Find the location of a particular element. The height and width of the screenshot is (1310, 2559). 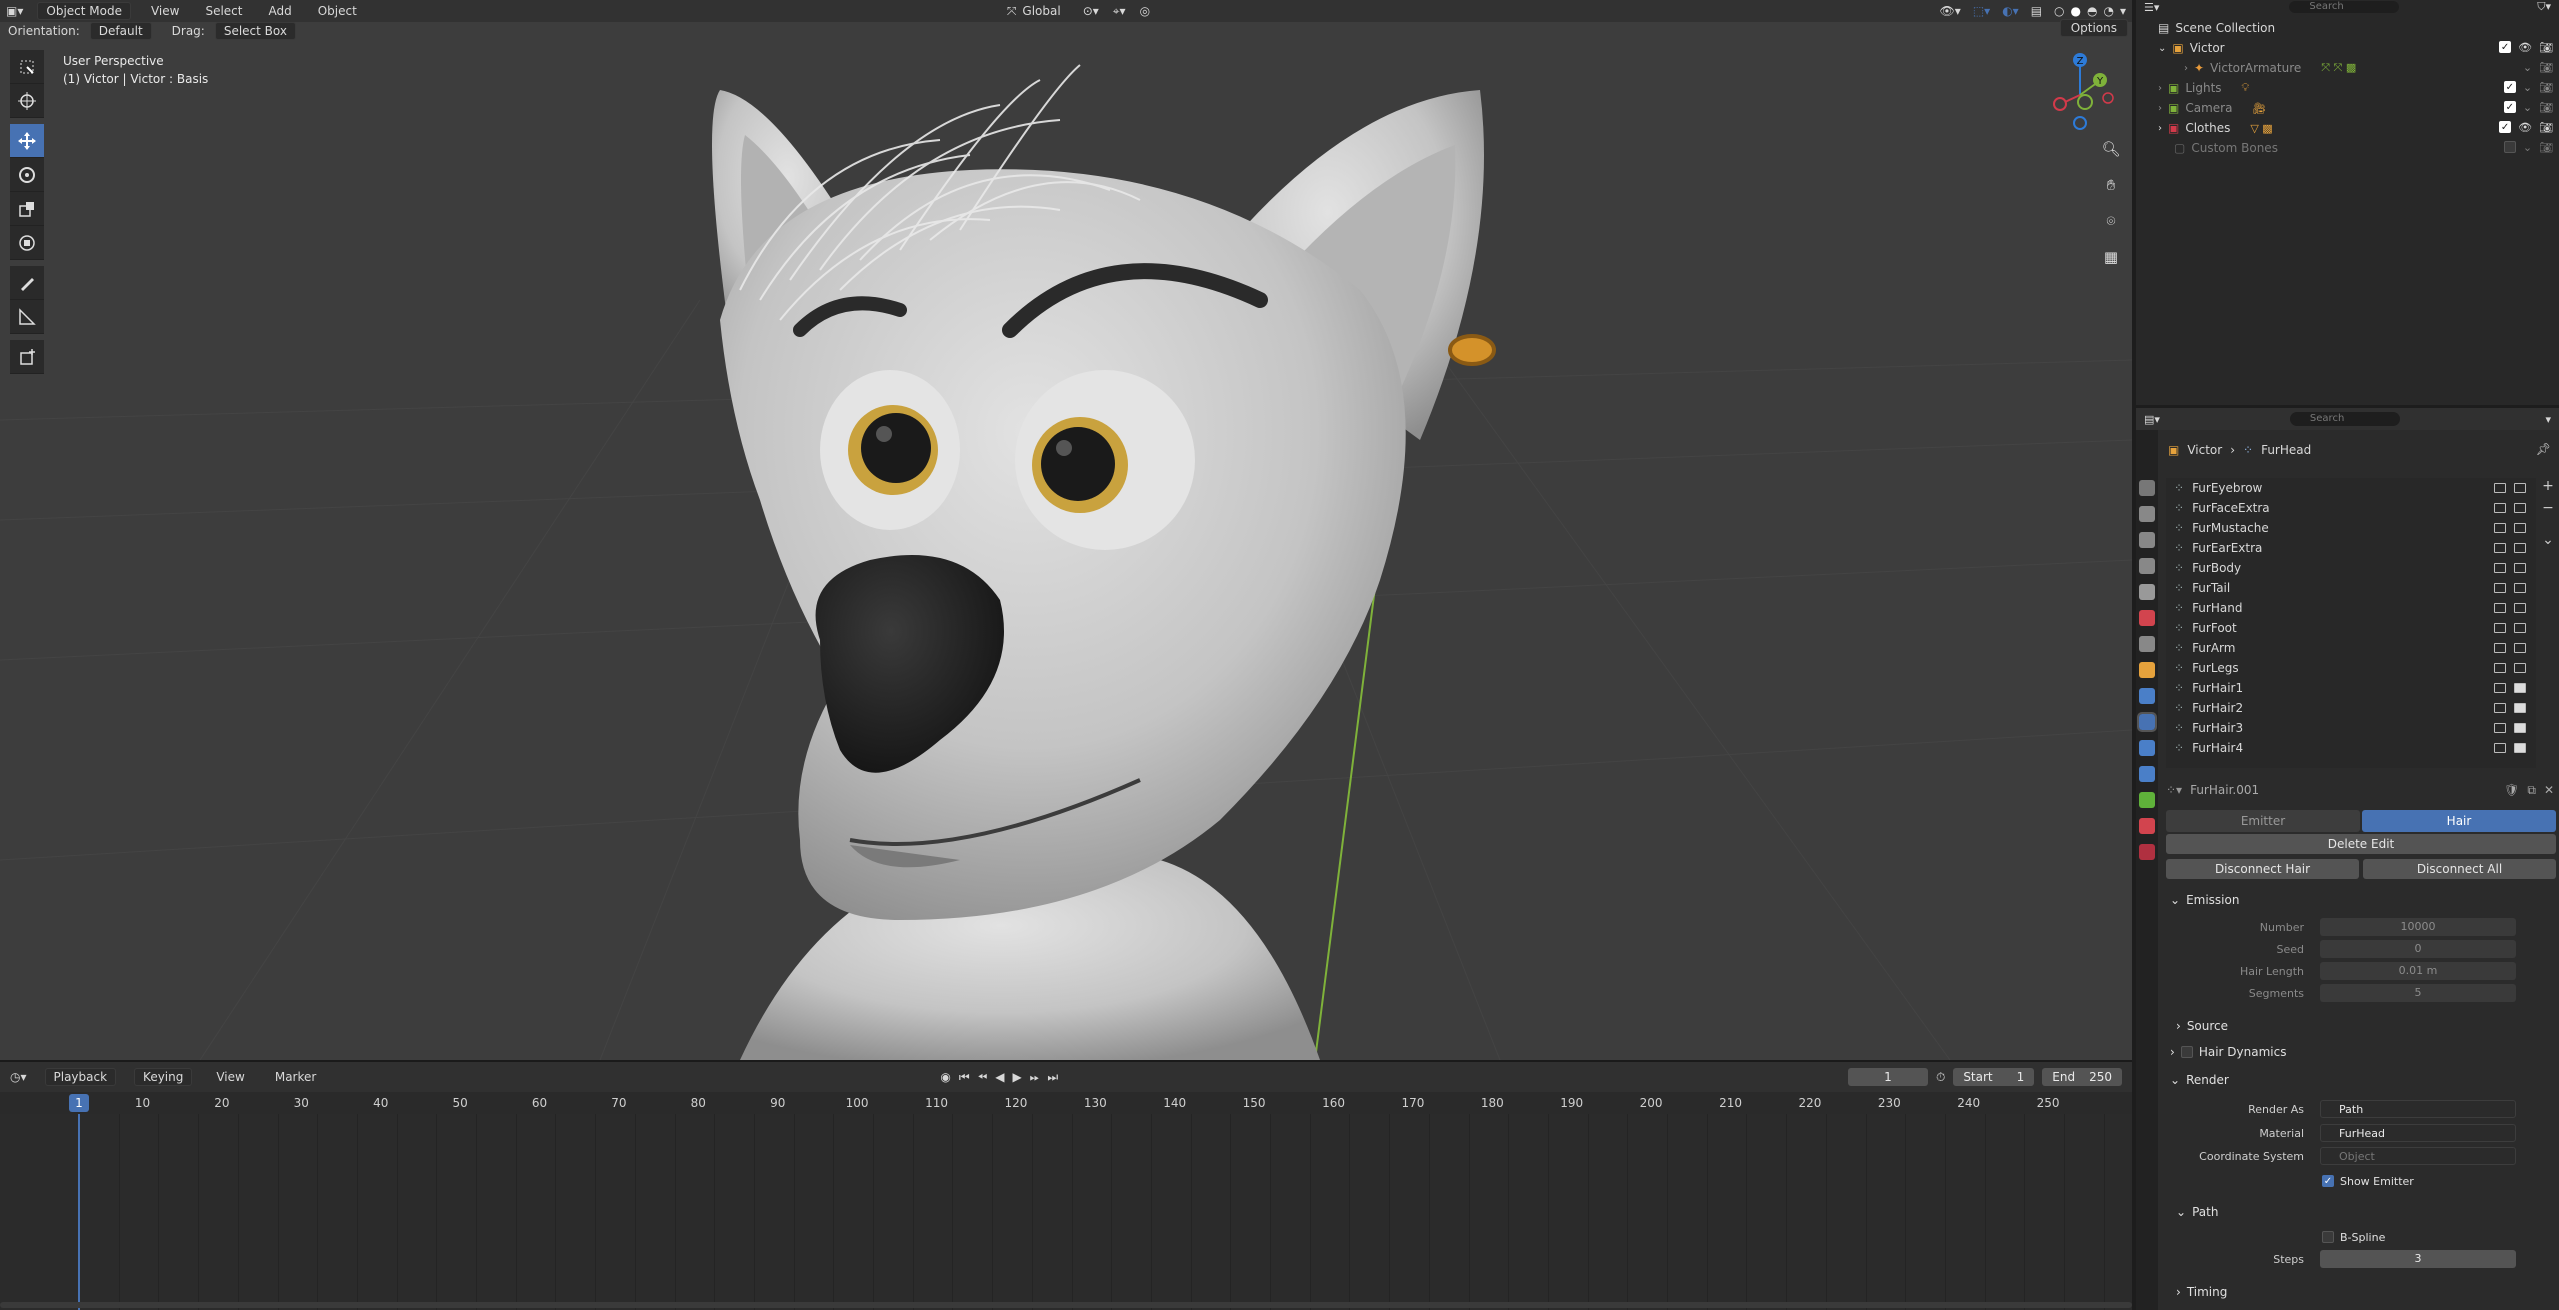

playhead-line is located at coordinates (79, 1212).